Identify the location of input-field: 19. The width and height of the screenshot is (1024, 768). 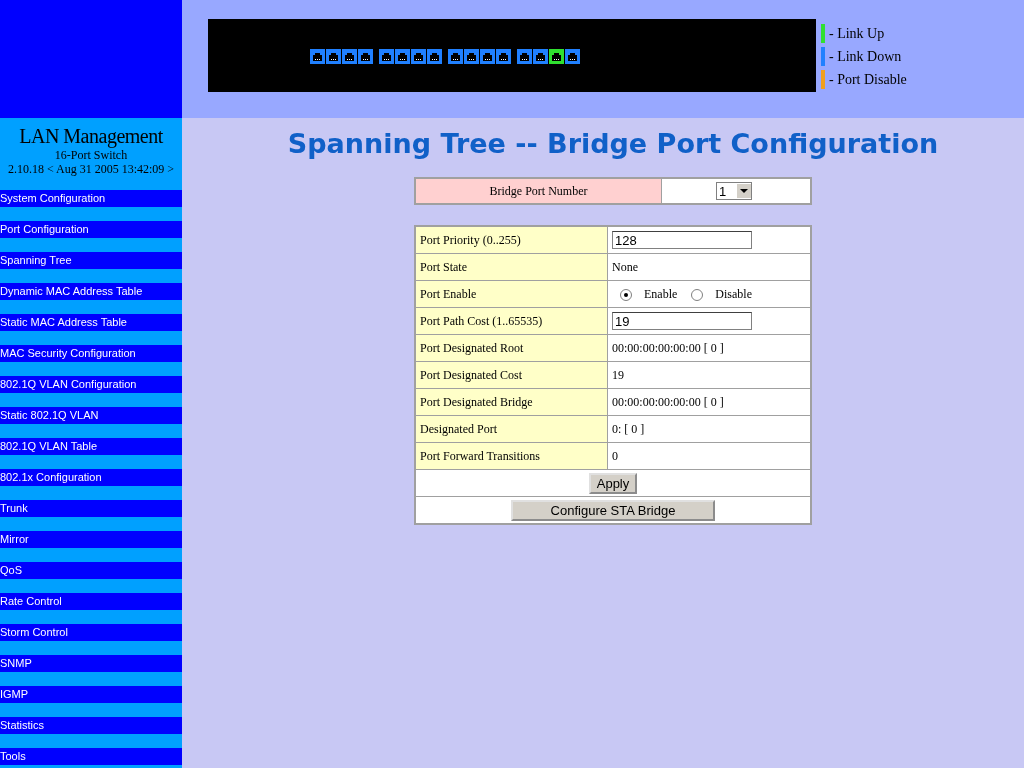
(682, 321).